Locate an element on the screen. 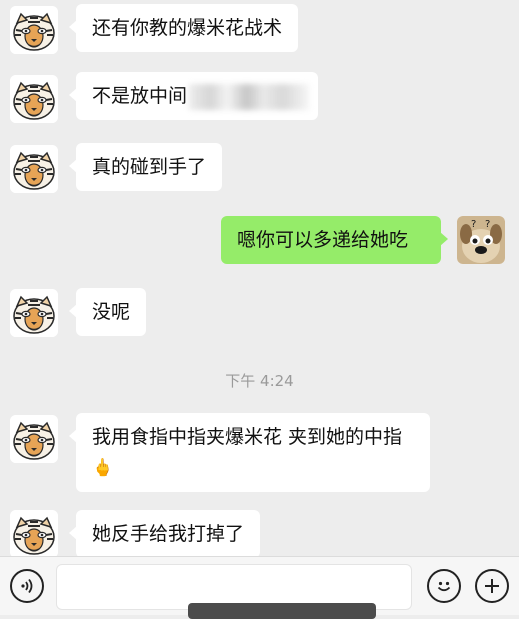  voice-icon is located at coordinates (27, 586).